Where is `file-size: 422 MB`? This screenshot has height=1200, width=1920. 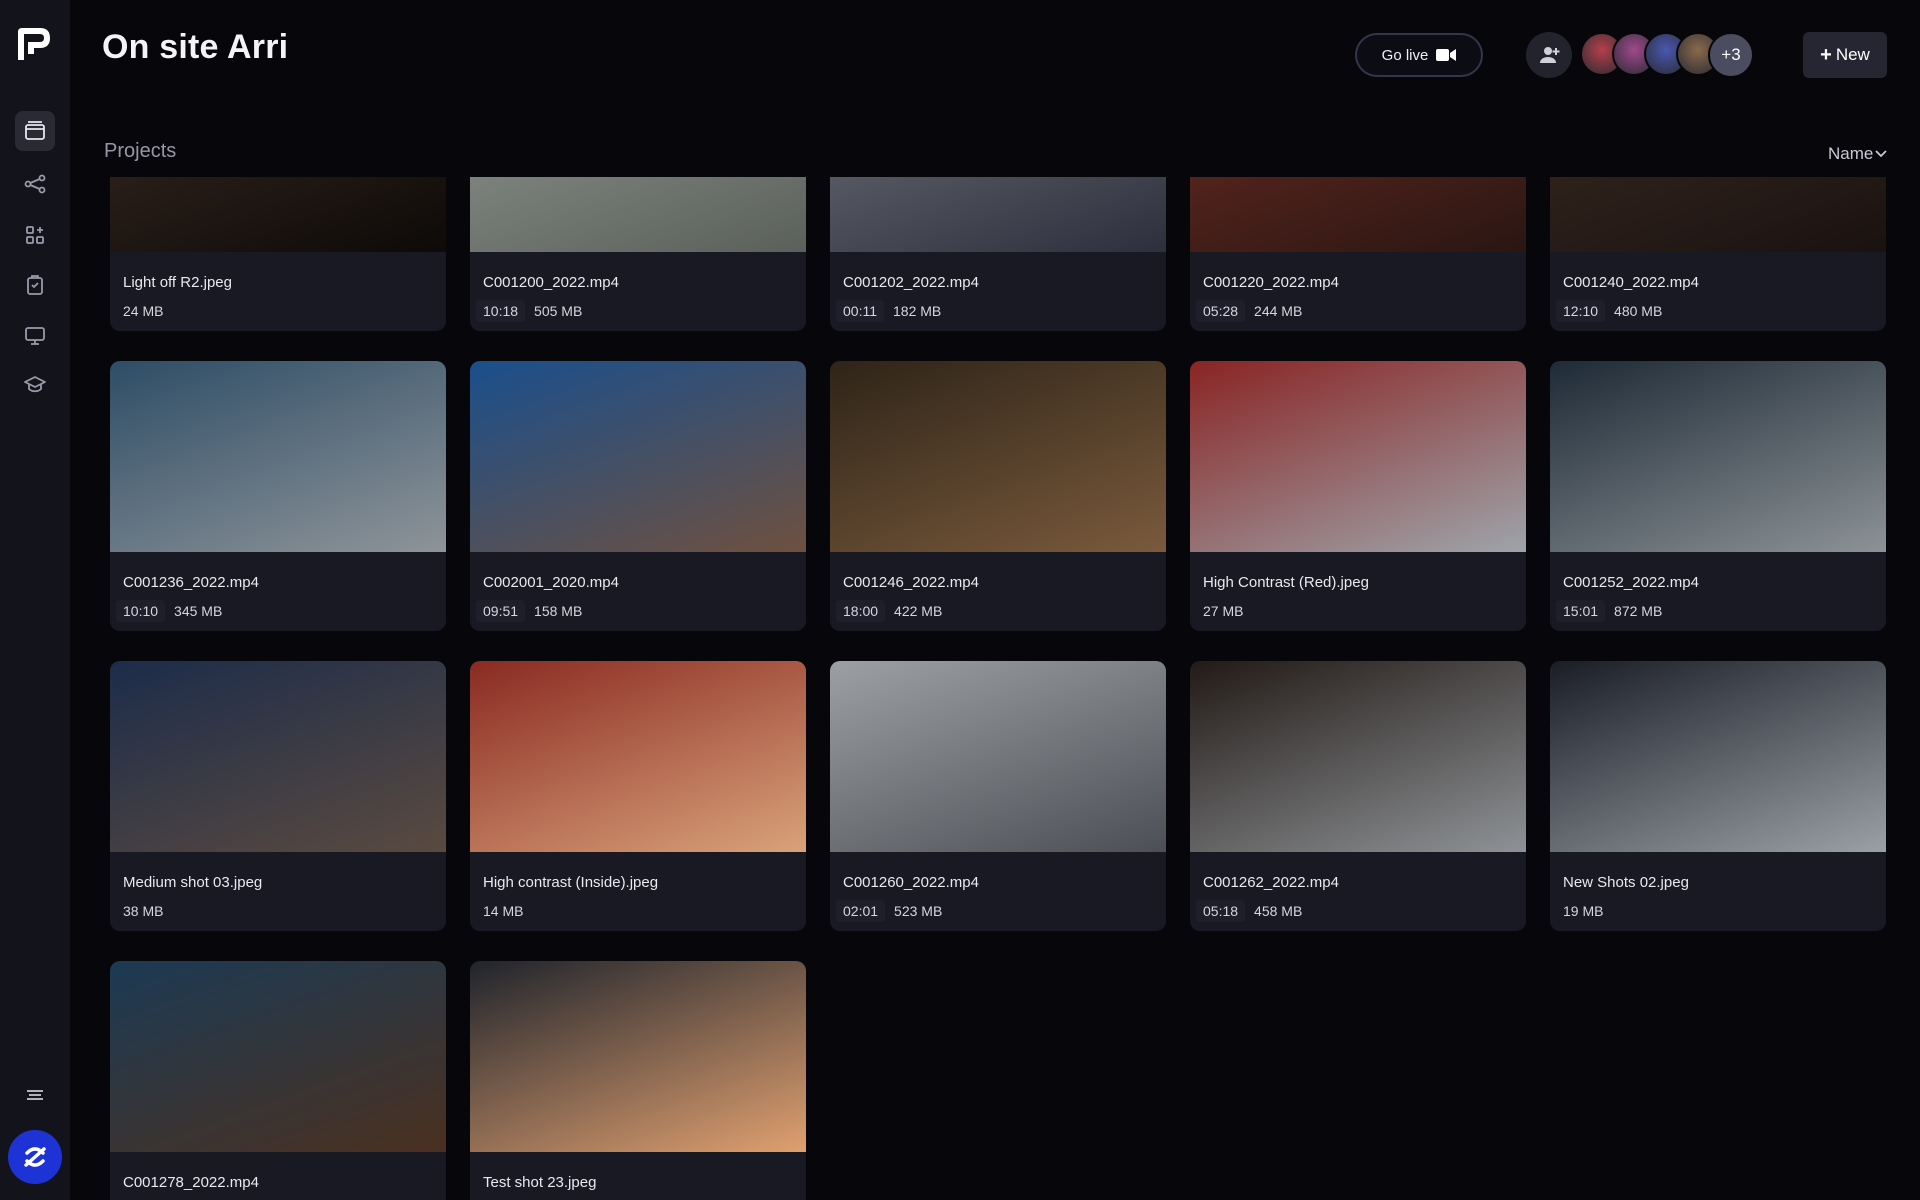 file-size: 422 MB is located at coordinates (918, 611).